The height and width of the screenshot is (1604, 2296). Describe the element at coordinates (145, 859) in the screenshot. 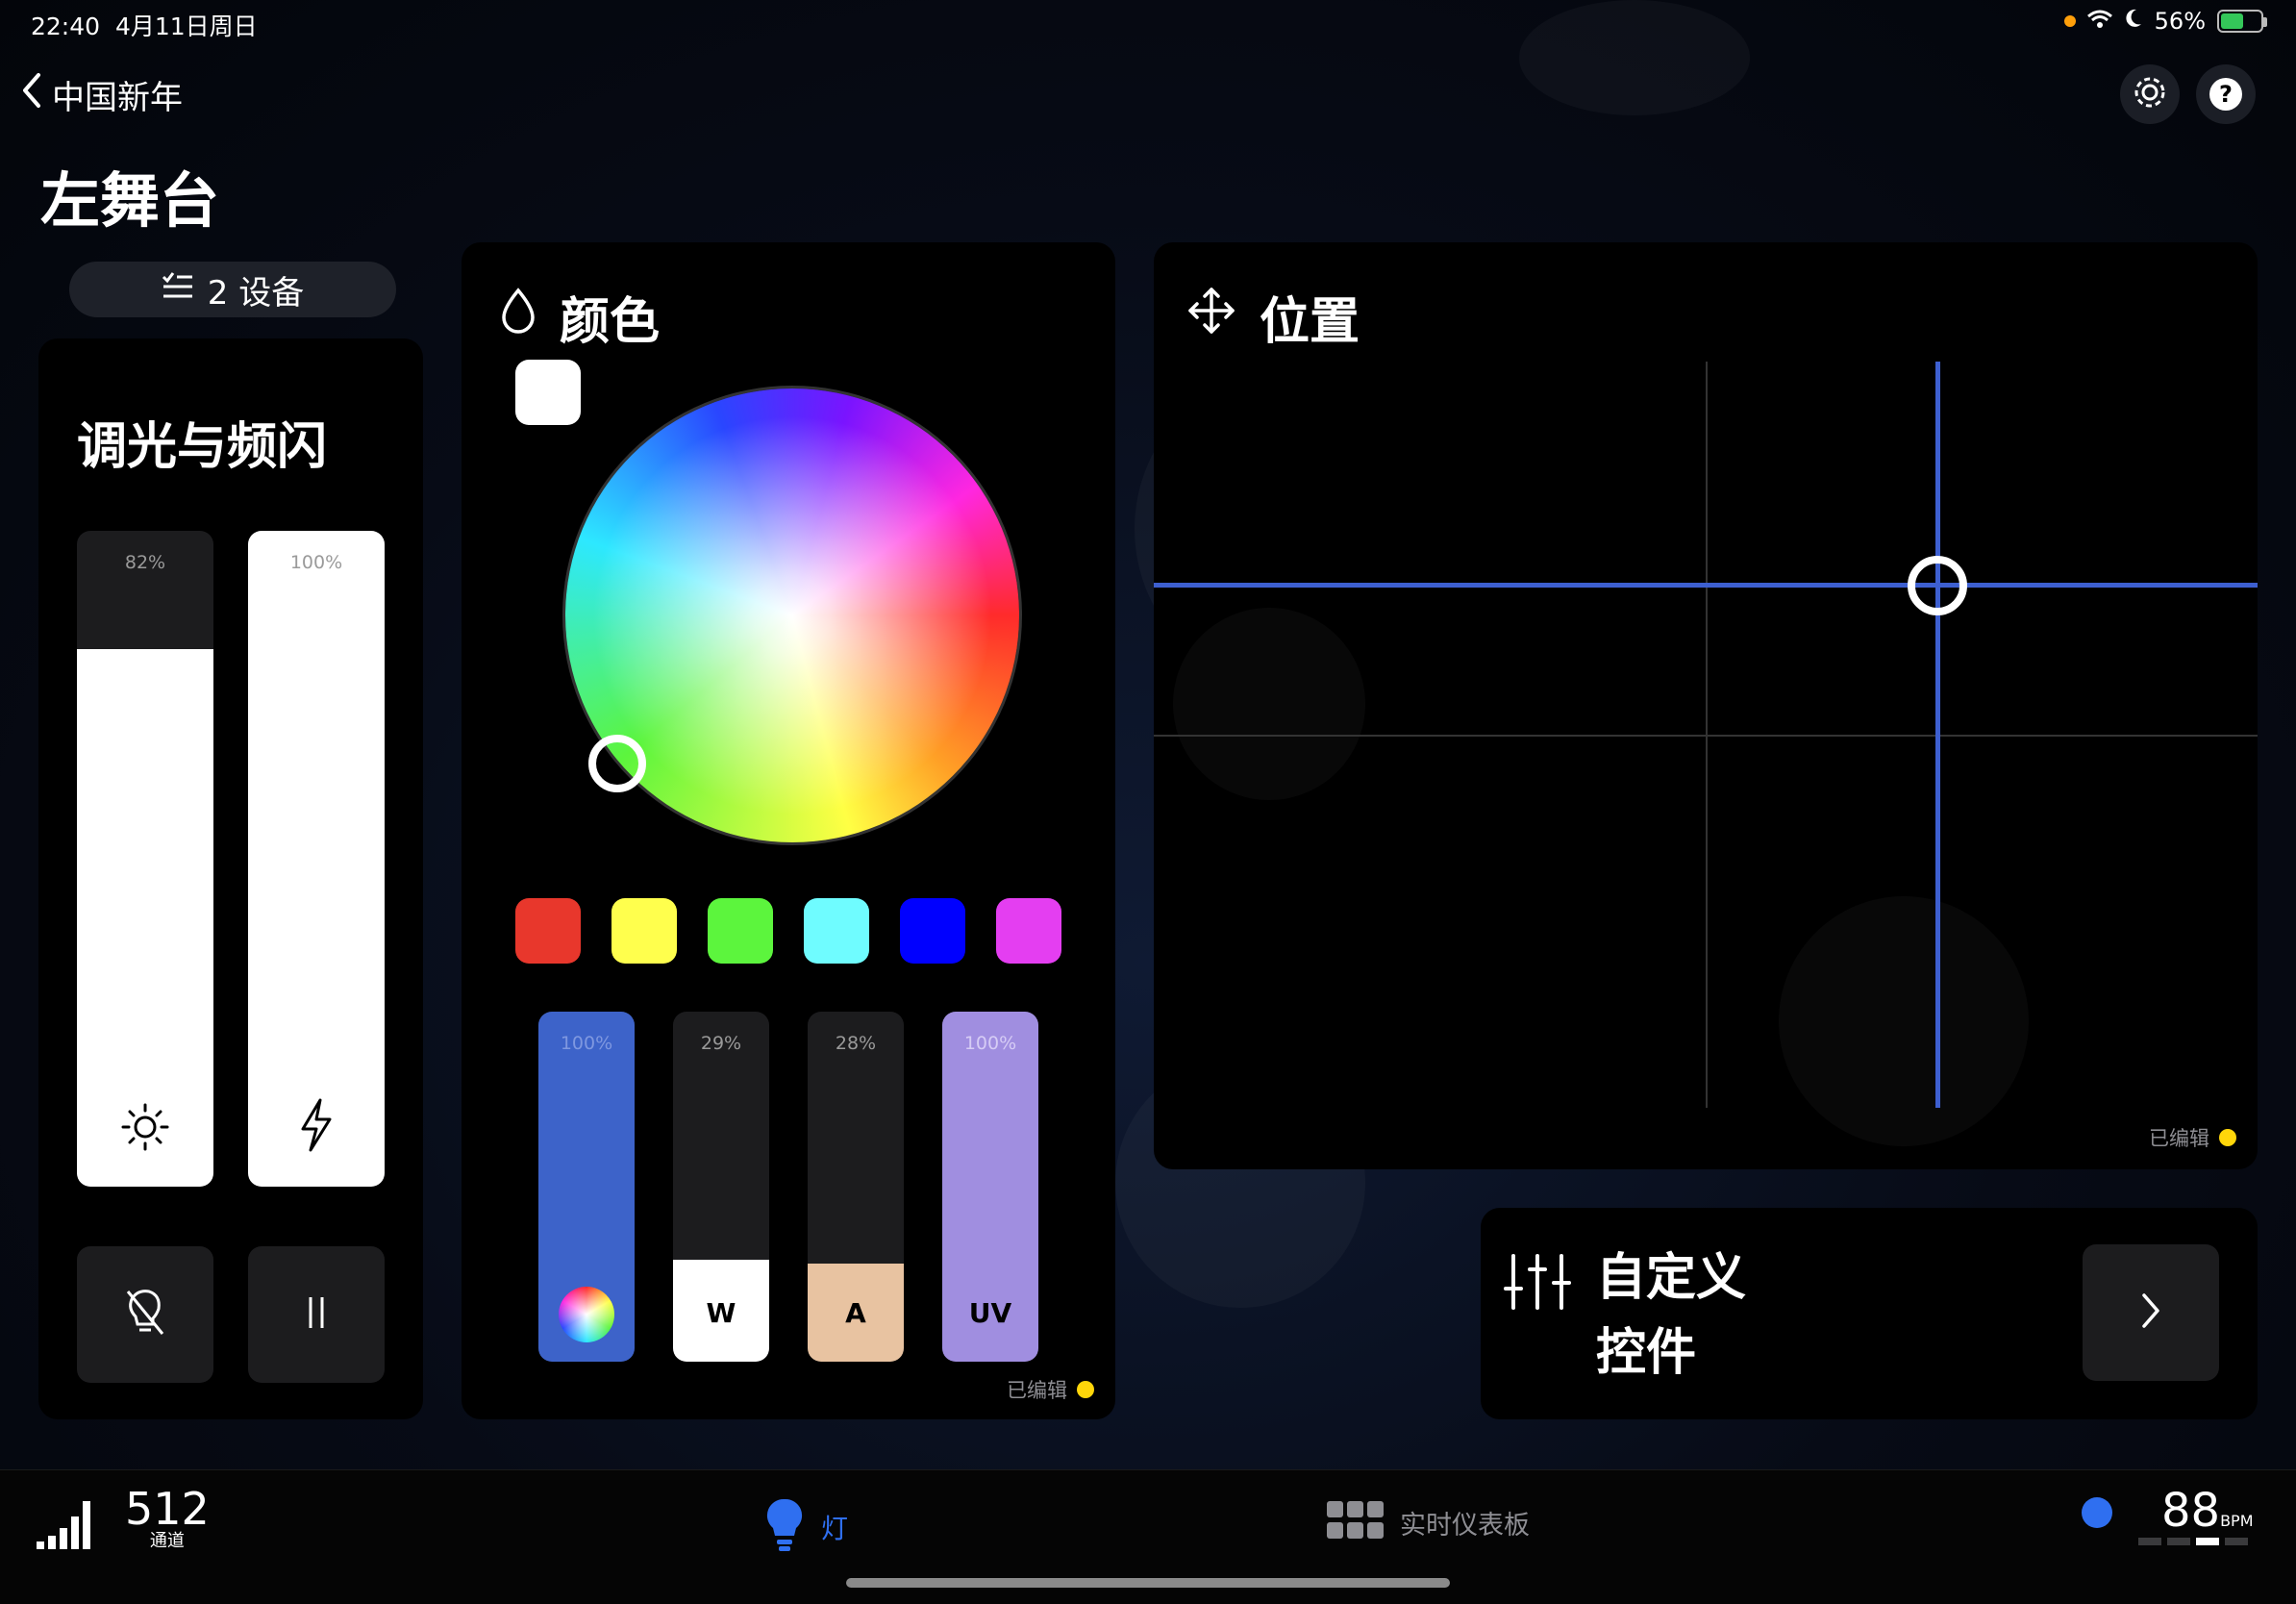

I see `brightness-slider: 82%` at that location.